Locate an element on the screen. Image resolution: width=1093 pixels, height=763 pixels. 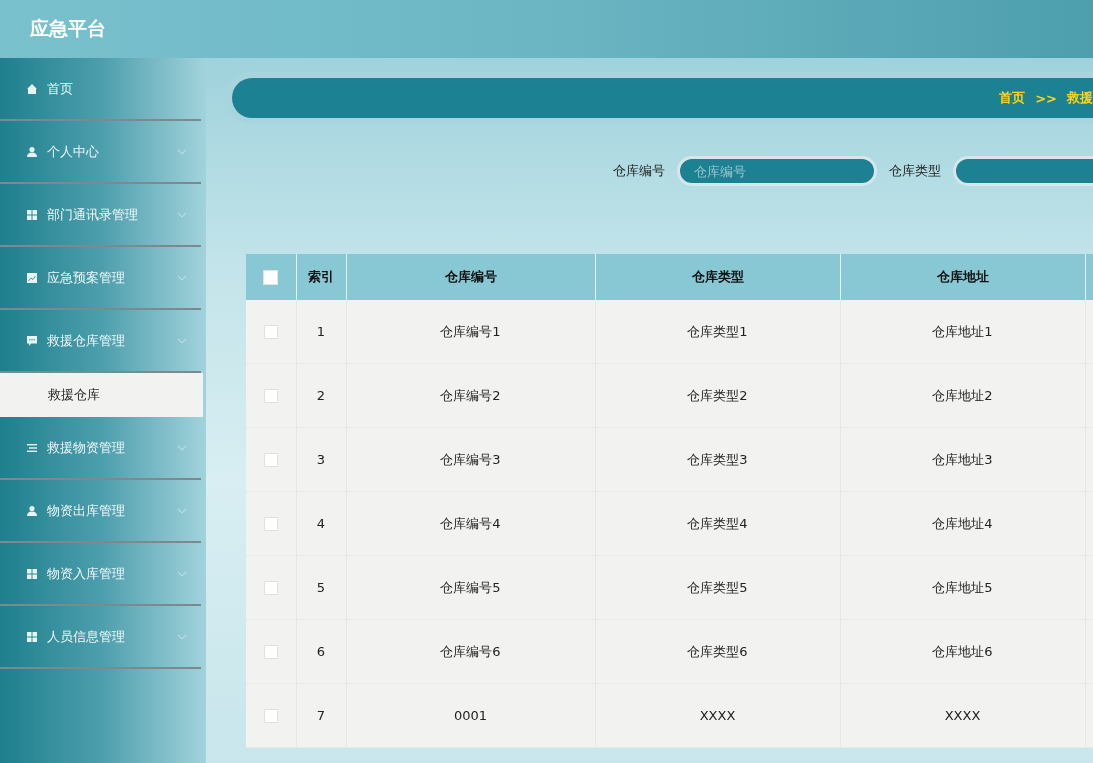
table-cell: 仓库编号5 is located at coordinates (470, 587).